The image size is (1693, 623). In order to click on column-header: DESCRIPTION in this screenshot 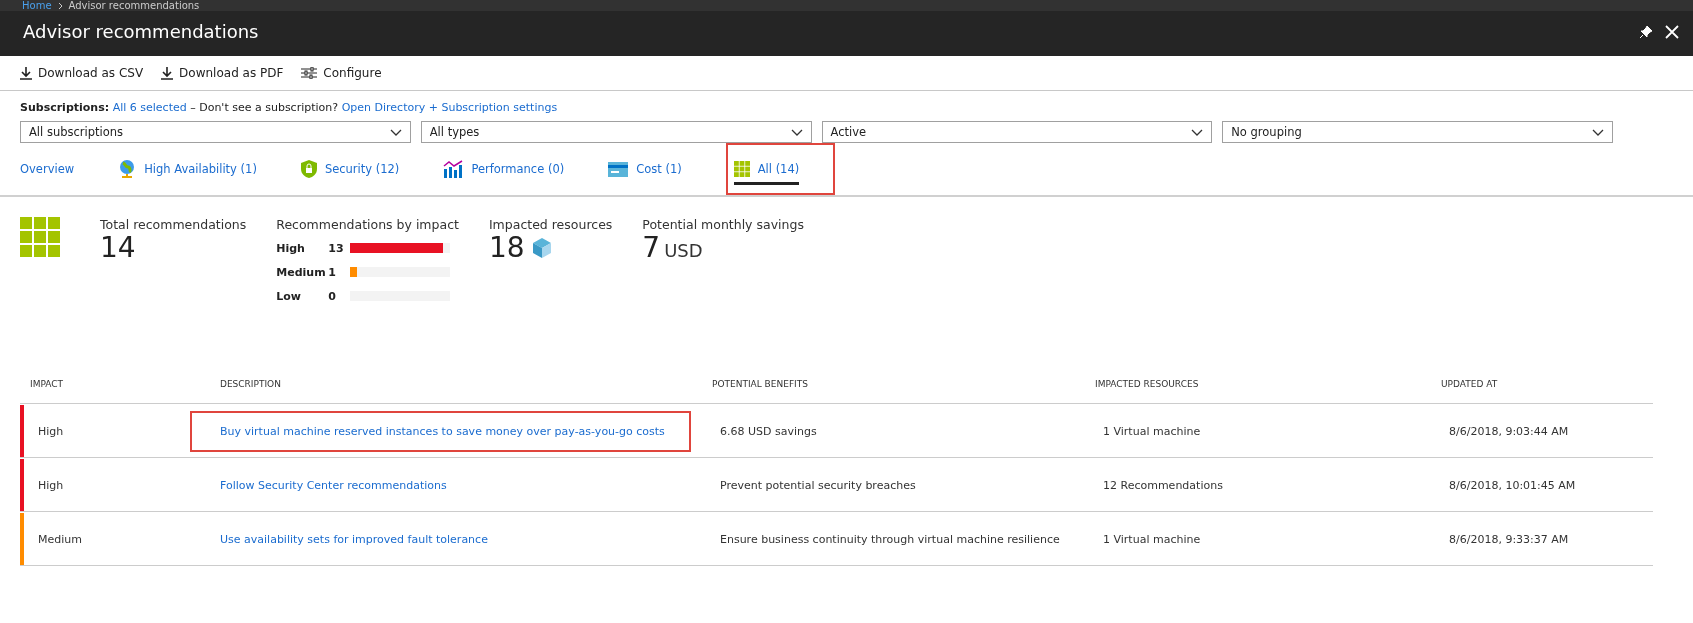, I will do `click(250, 384)`.